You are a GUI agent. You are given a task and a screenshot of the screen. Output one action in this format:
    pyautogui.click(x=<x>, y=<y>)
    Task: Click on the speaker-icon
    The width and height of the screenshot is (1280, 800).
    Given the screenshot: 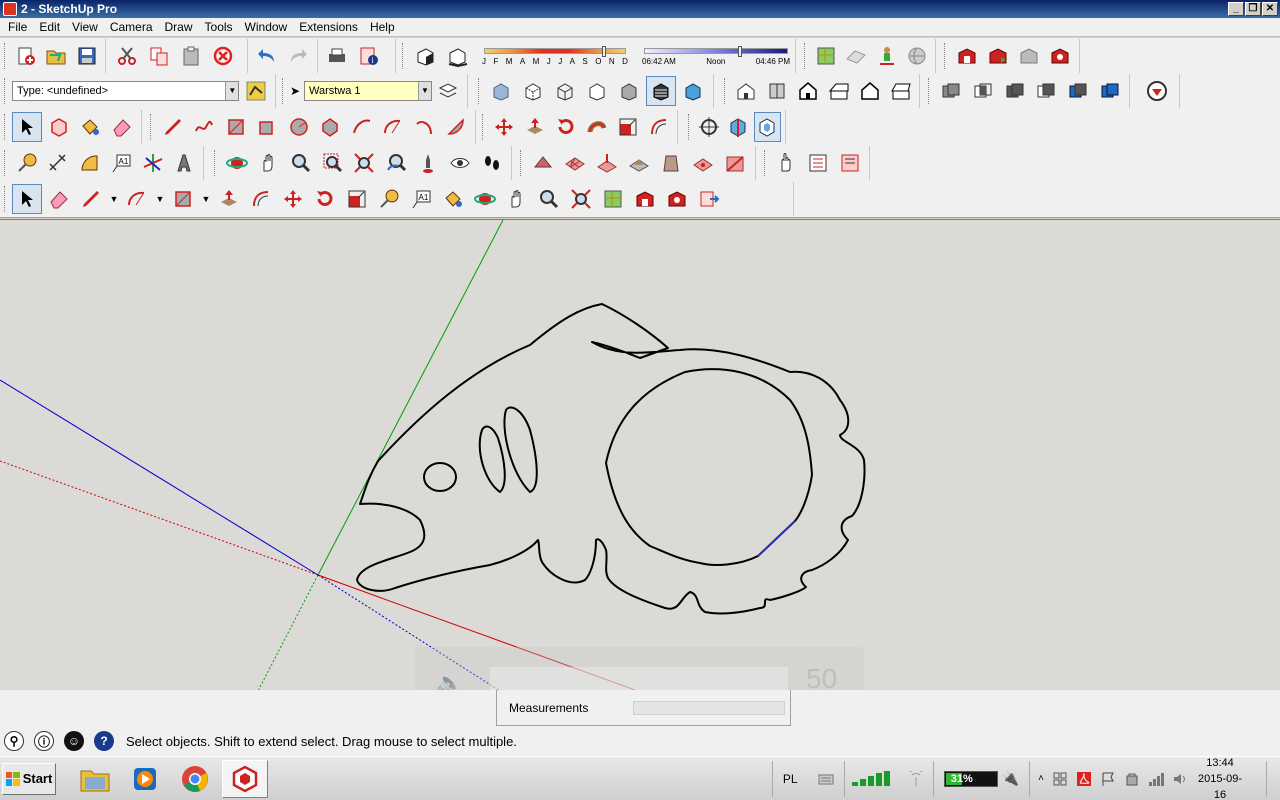 What is the action you would take?
    pyautogui.click(x=1180, y=779)
    